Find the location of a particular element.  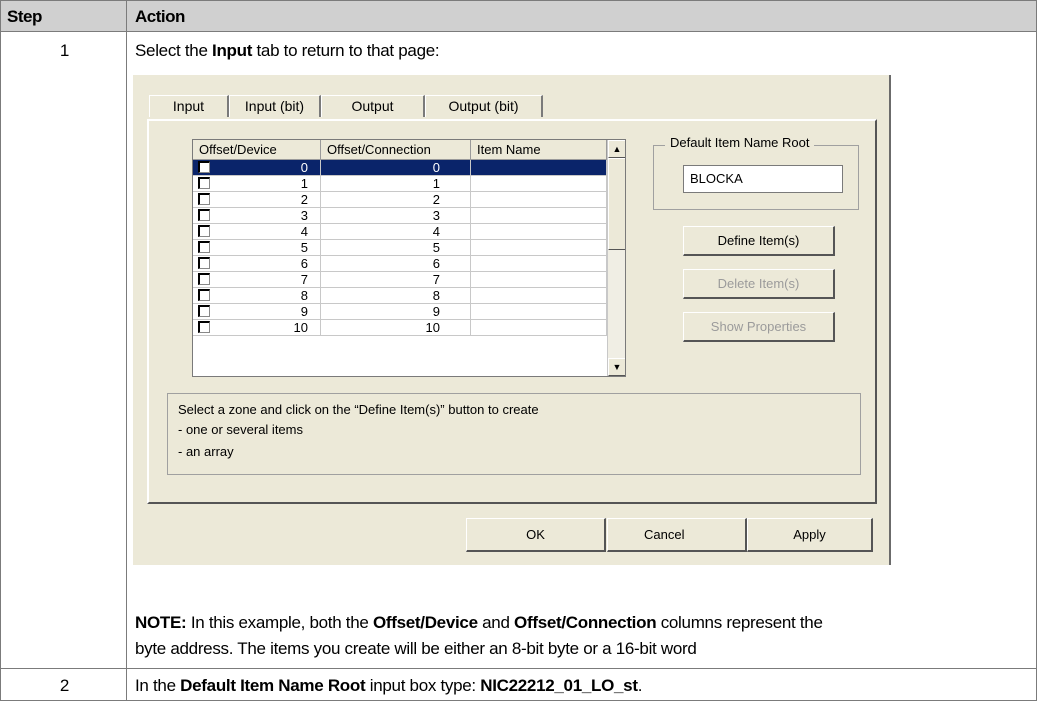

instruction-text: . is located at coordinates (640, 685).